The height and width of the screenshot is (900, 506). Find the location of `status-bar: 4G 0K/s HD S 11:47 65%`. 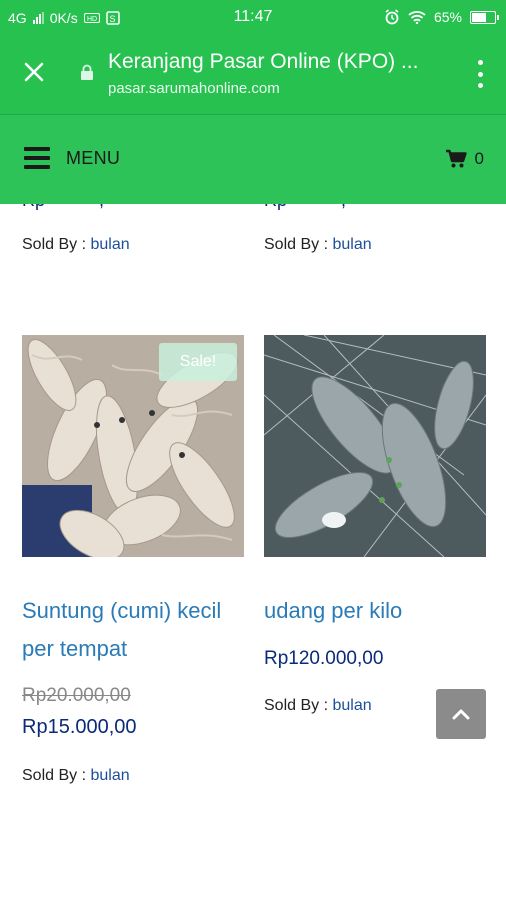

status-bar: 4G 0K/s HD S 11:47 65% is located at coordinates (253, 18).